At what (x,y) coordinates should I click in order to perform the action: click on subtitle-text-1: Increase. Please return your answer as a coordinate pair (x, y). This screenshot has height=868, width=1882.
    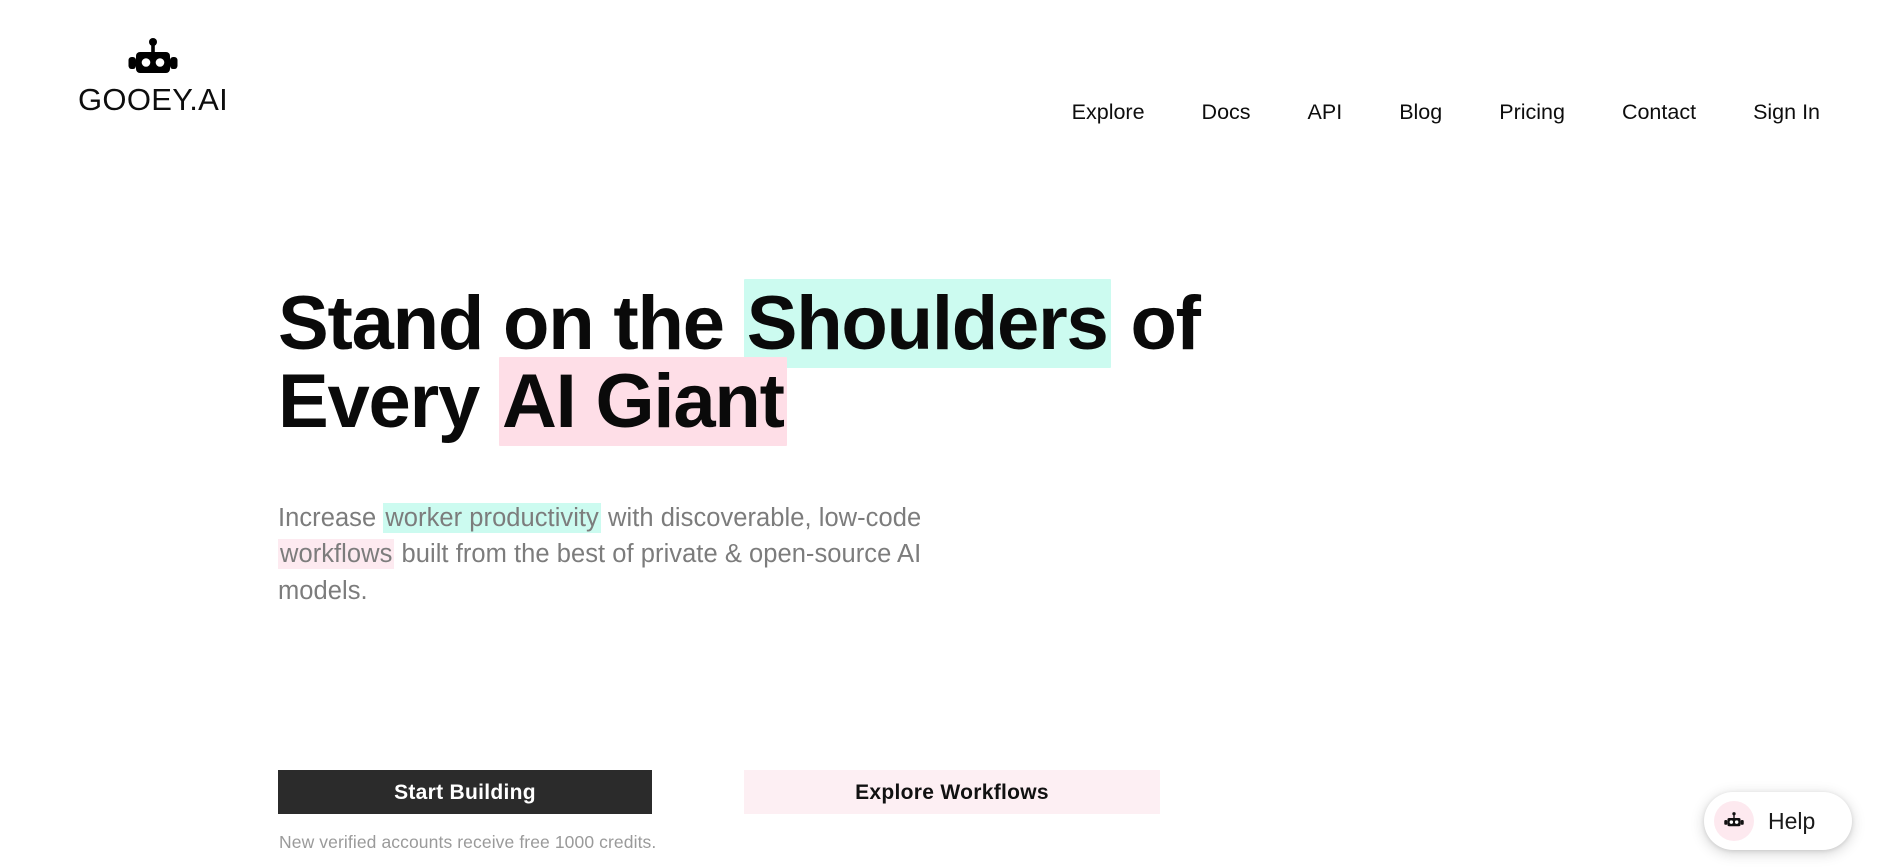
    Looking at the image, I should click on (331, 517).